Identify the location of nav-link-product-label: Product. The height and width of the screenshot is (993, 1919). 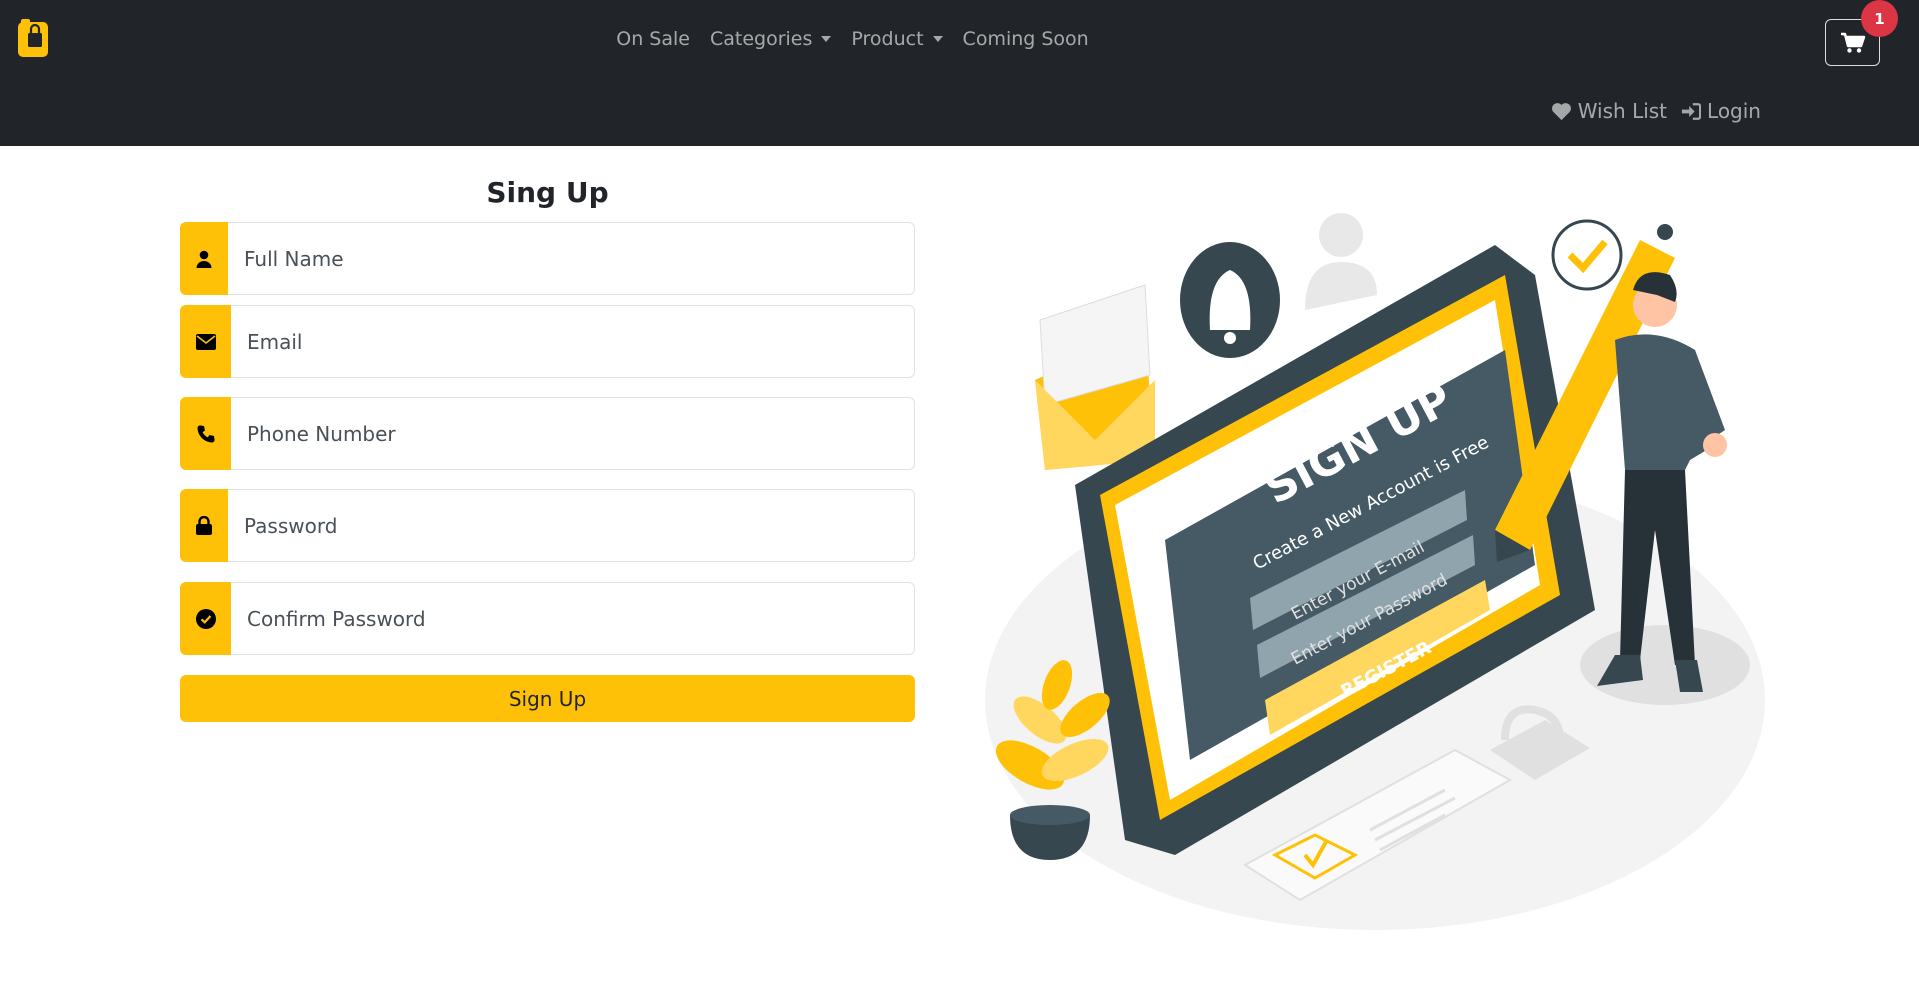
(887, 39).